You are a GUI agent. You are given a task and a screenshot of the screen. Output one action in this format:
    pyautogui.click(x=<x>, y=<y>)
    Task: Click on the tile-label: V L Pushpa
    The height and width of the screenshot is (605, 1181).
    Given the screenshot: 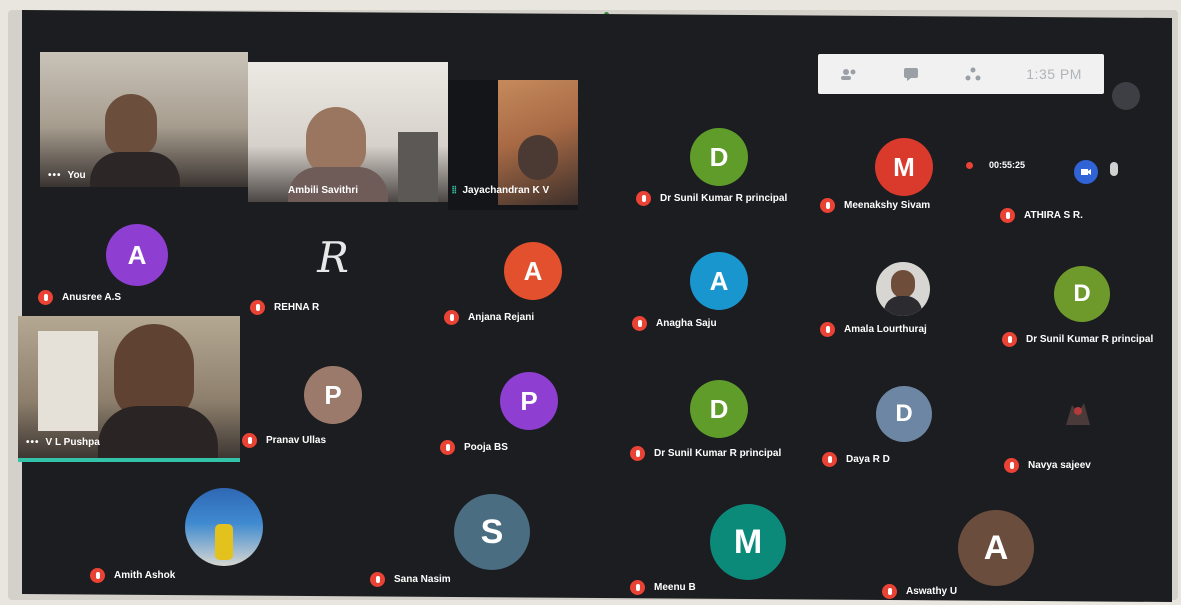 What is the action you would take?
    pyautogui.click(x=72, y=442)
    